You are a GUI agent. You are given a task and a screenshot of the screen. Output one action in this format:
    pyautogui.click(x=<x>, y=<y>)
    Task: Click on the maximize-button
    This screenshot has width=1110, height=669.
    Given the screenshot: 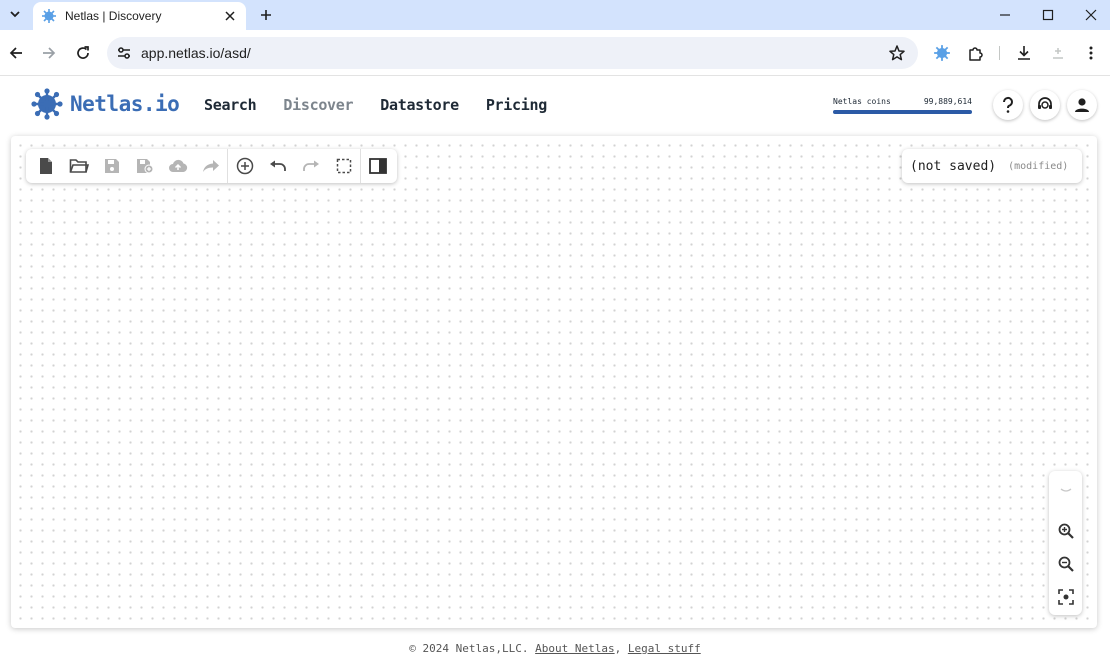 What is the action you would take?
    pyautogui.click(x=1048, y=15)
    